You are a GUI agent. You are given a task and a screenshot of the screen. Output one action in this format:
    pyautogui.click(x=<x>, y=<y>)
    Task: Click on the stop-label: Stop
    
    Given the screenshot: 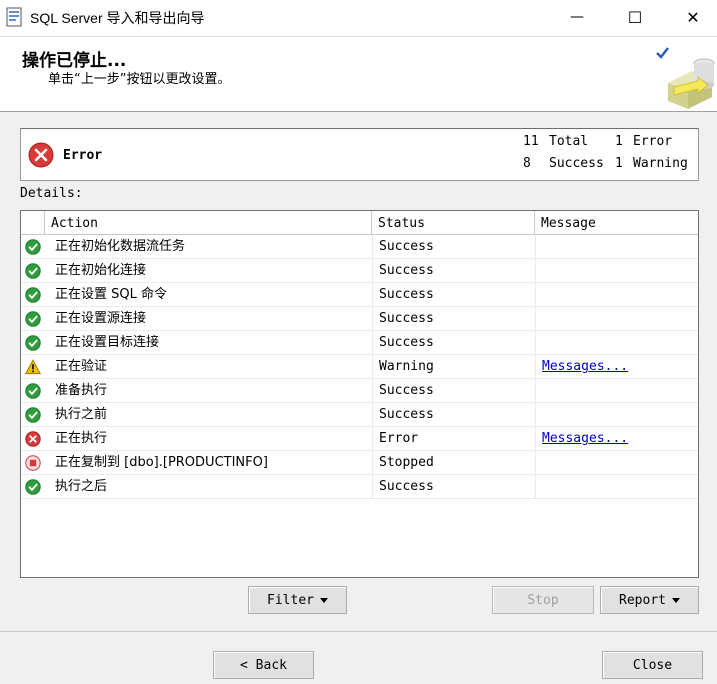 What is the action you would take?
    pyautogui.click(x=543, y=600)
    